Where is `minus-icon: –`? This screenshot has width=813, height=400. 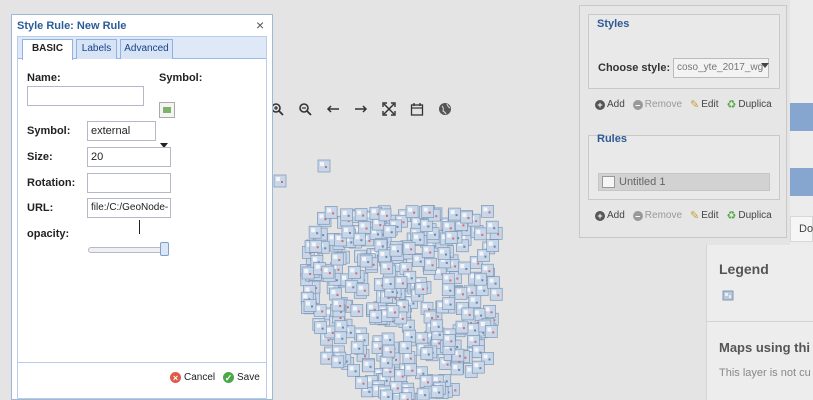 minus-icon: – is located at coordinates (637, 104).